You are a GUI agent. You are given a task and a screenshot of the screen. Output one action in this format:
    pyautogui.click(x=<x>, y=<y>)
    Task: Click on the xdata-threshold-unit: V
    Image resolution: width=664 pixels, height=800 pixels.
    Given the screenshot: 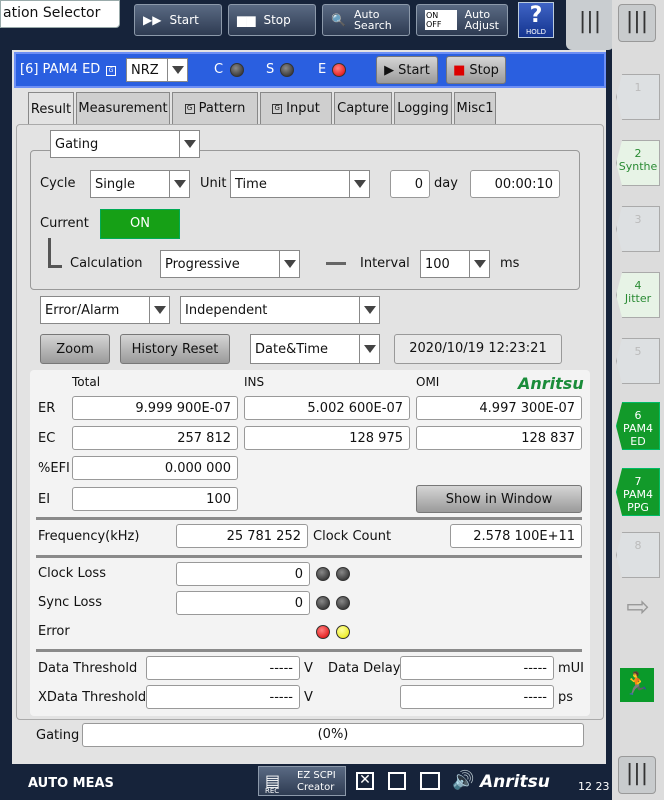 What is the action you would take?
    pyautogui.click(x=308, y=697)
    